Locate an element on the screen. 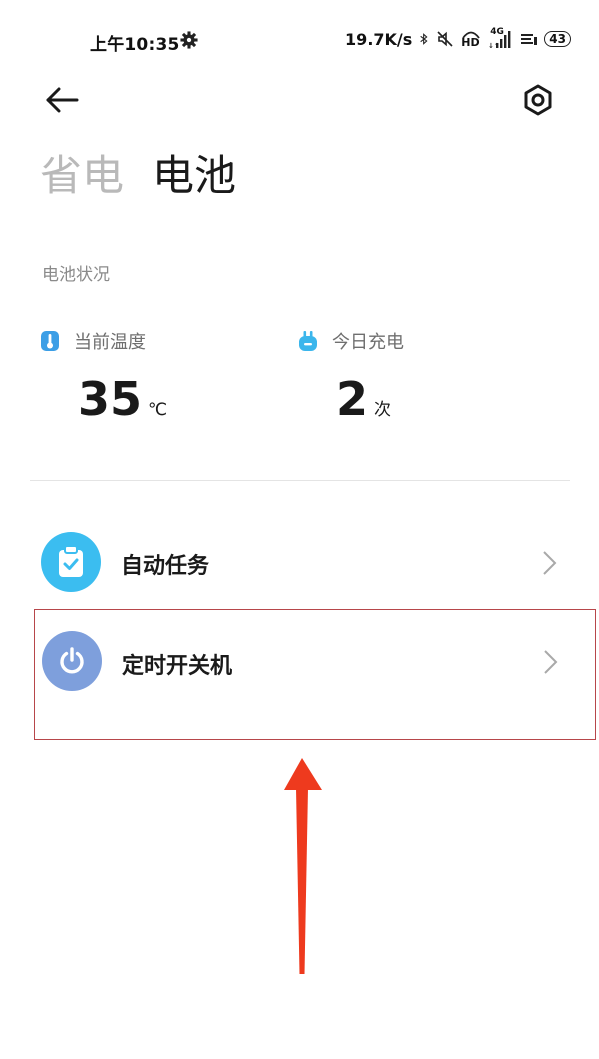 Image resolution: width=599 pixels, height=1059 pixels. thermometer-icon is located at coordinates (50, 341).